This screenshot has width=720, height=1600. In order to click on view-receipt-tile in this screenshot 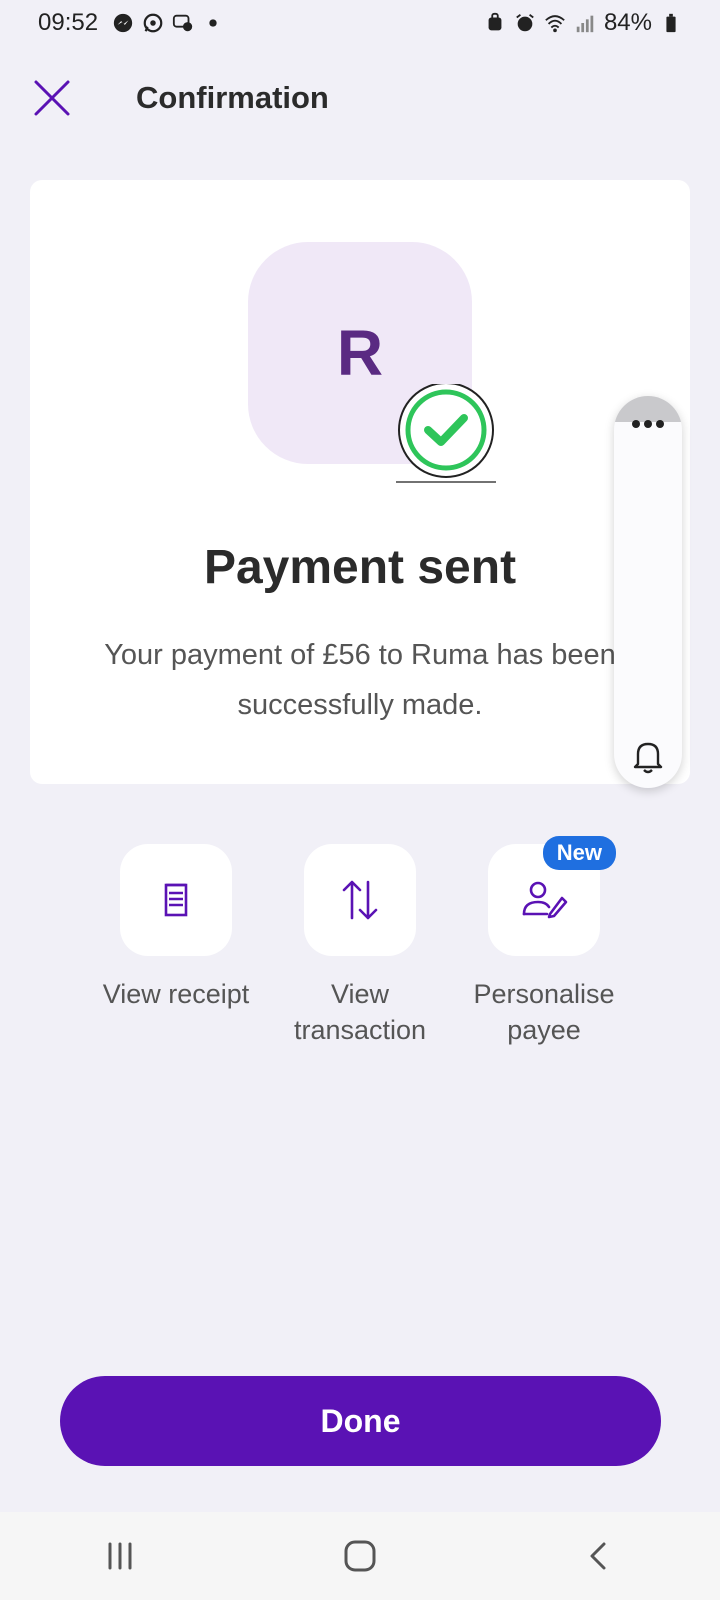, I will do `click(176, 900)`.